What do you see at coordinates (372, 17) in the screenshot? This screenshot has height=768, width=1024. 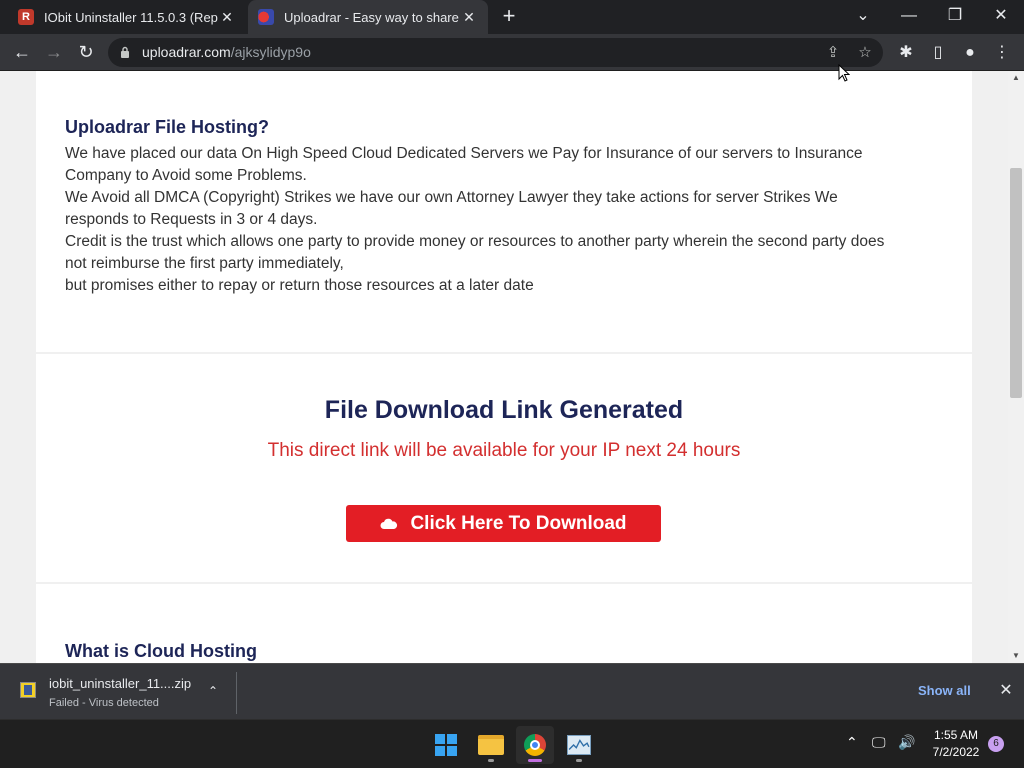 I see `tab-title: Uploadrar - Easy way to share yo` at bounding box center [372, 17].